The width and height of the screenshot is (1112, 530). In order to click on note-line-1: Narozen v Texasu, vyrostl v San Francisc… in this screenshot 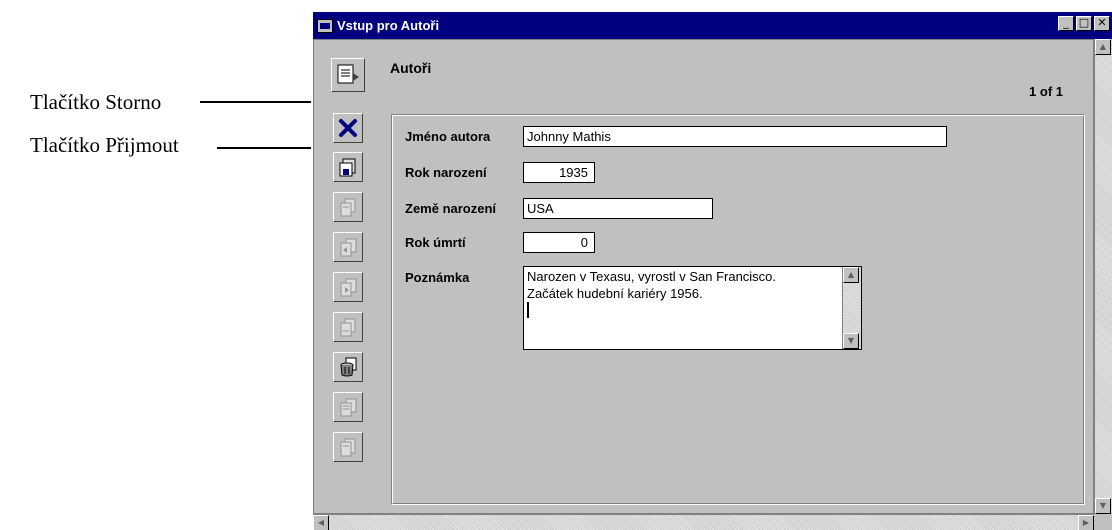, I will do `click(652, 276)`.